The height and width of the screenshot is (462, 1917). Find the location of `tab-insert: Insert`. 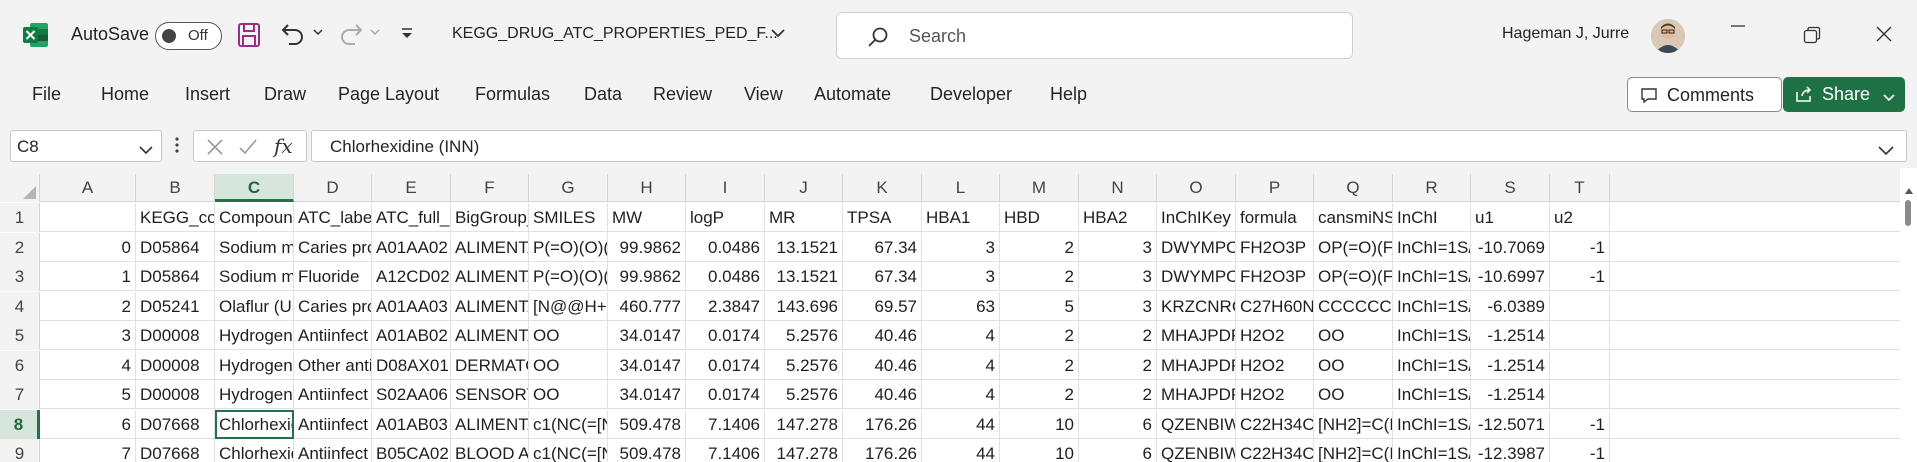

tab-insert: Insert is located at coordinates (207, 94).